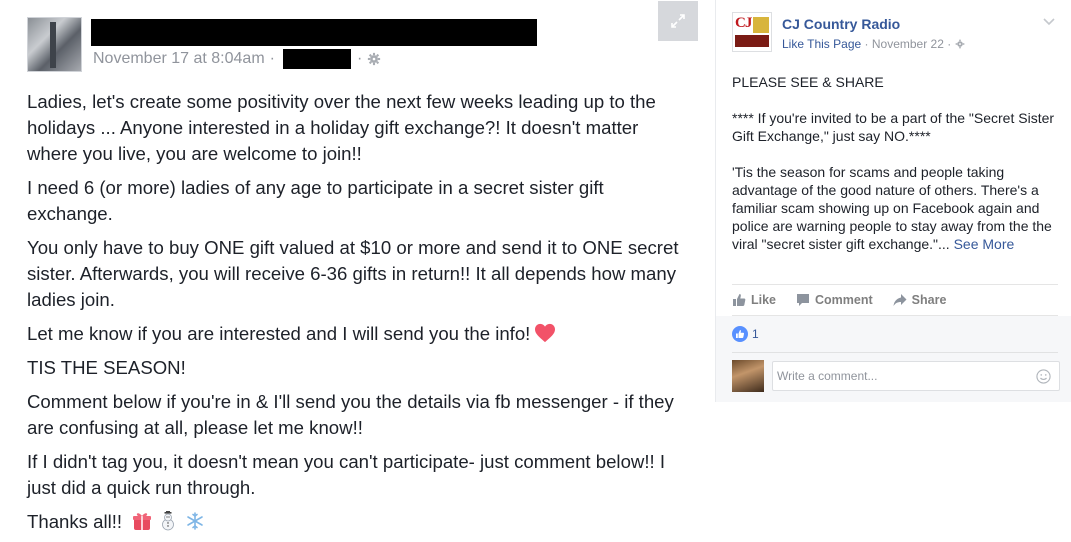 The width and height of the screenshot is (1071, 542). Describe the element at coordinates (752, 32) in the screenshot. I see `page-logo: CJ` at that location.